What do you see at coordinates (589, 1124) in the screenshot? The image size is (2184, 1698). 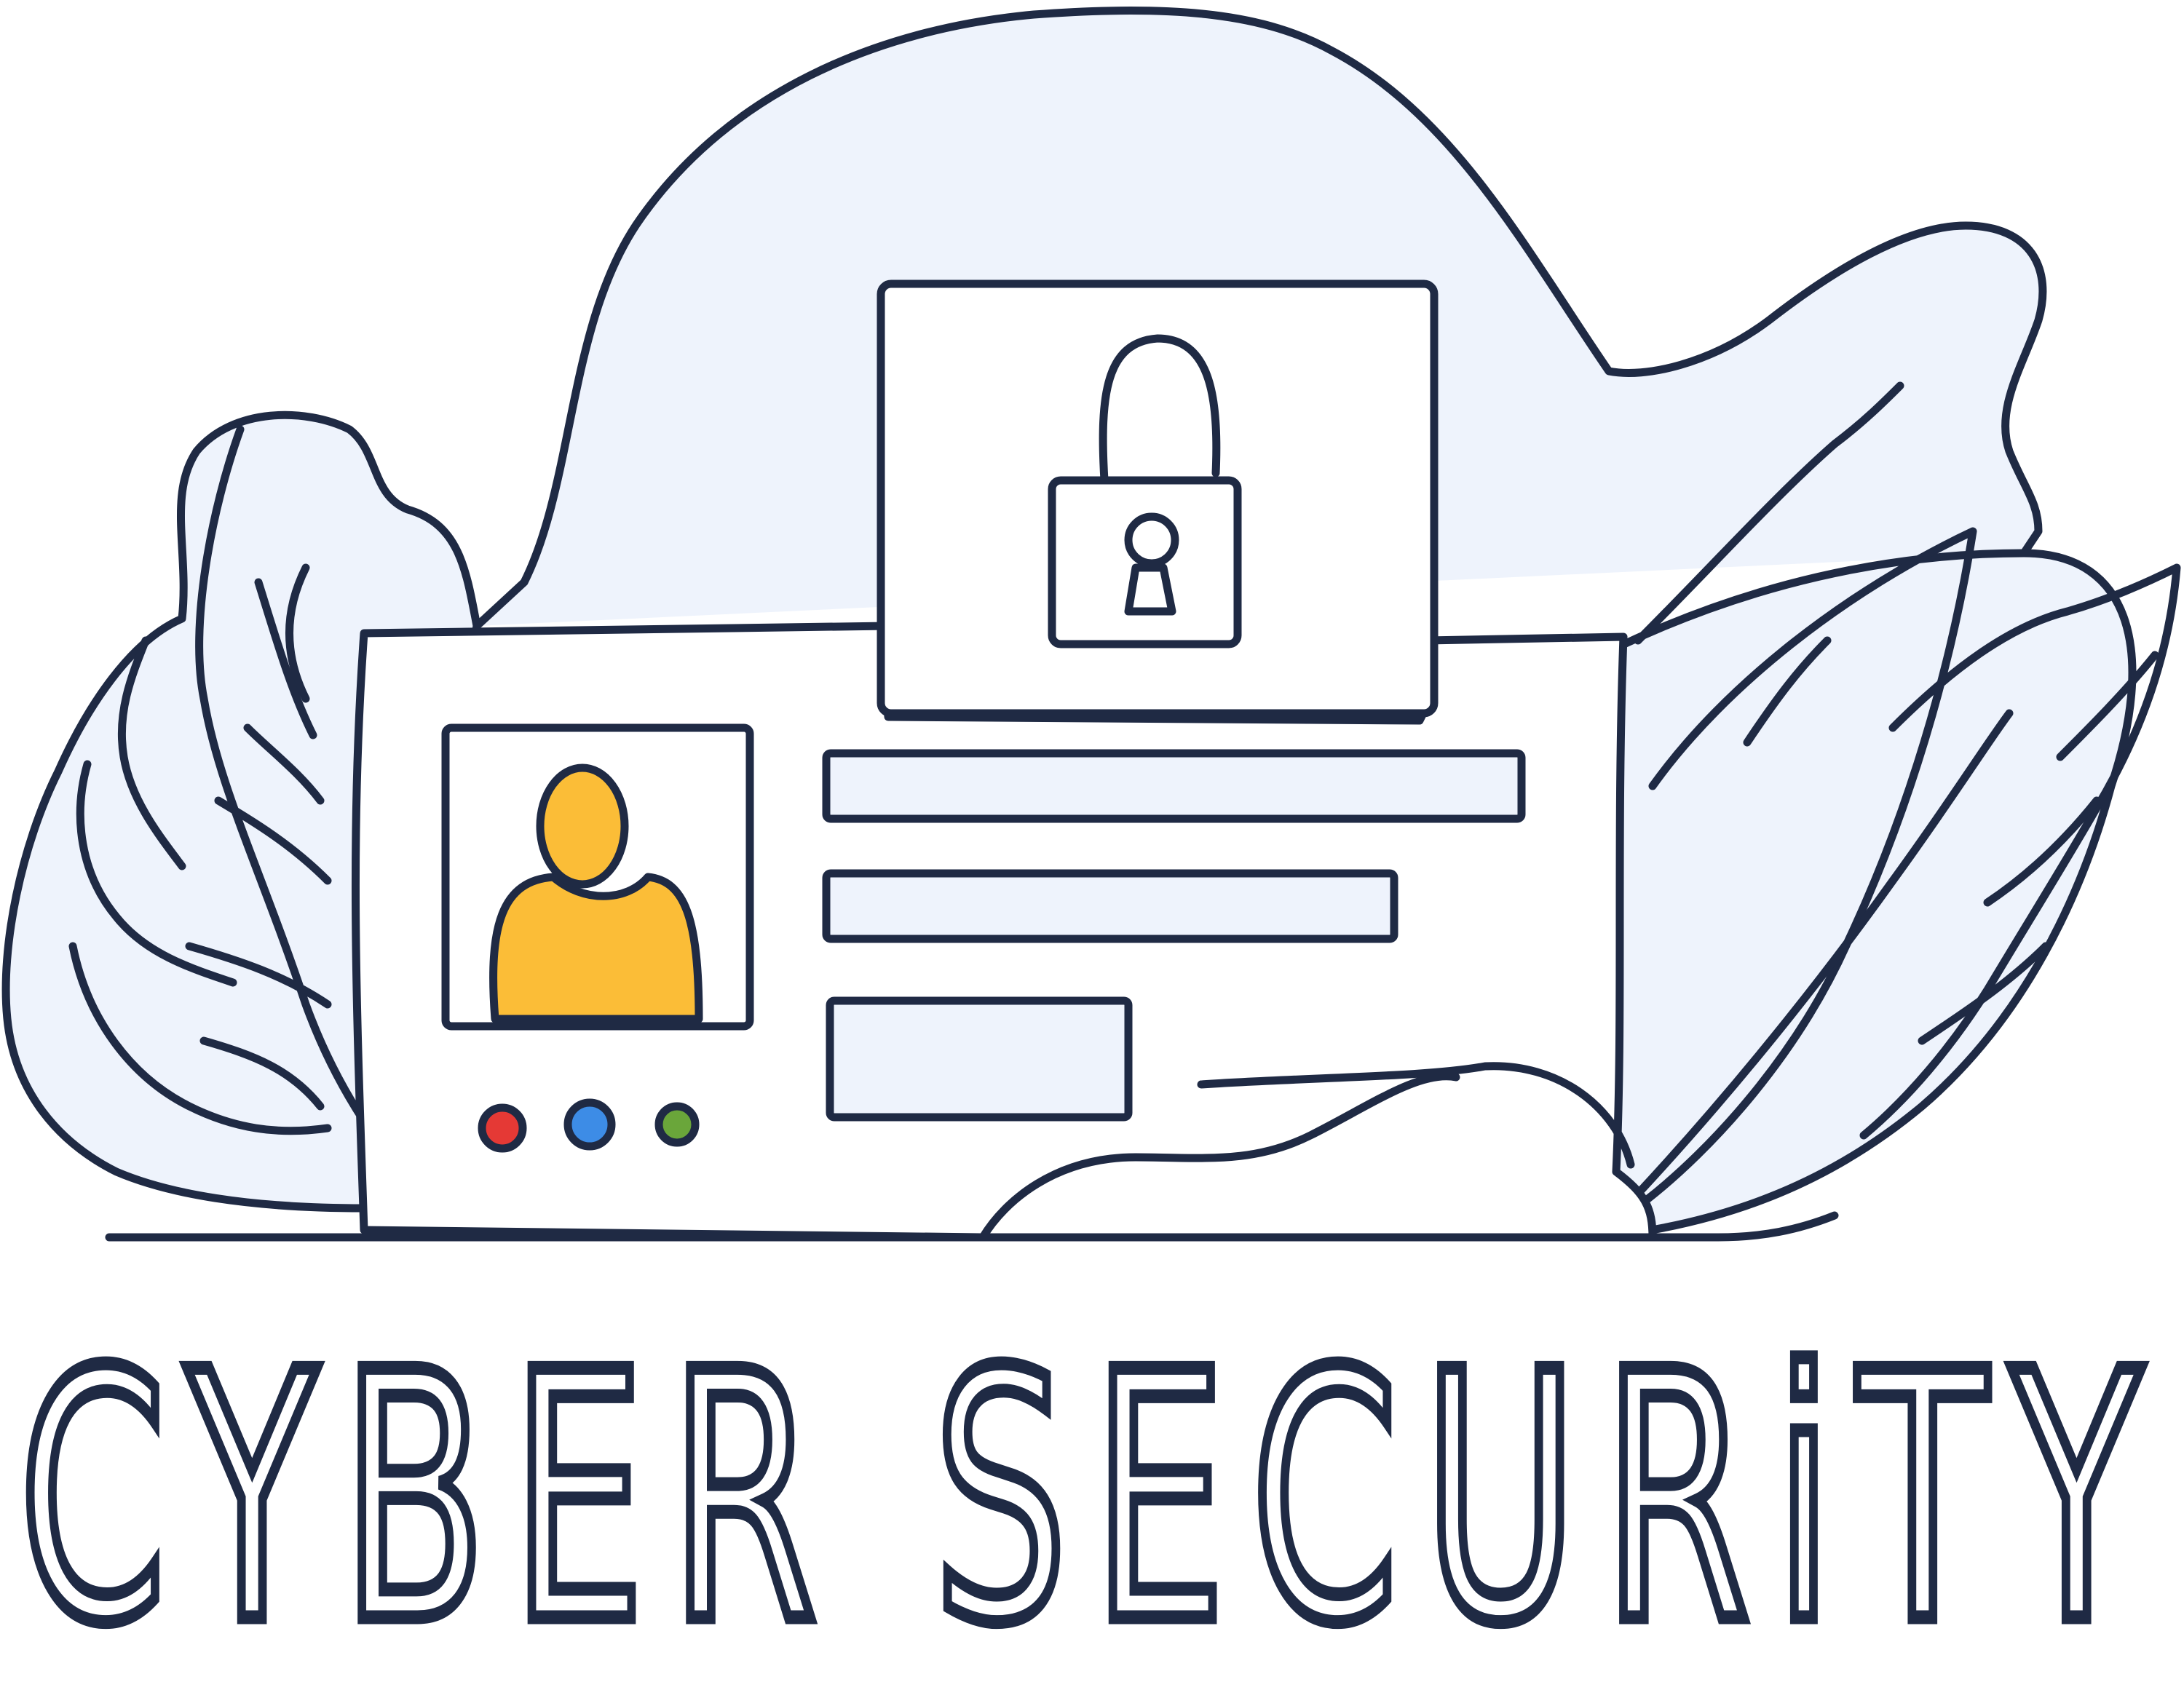 I see `status-dot-blue-icon` at bounding box center [589, 1124].